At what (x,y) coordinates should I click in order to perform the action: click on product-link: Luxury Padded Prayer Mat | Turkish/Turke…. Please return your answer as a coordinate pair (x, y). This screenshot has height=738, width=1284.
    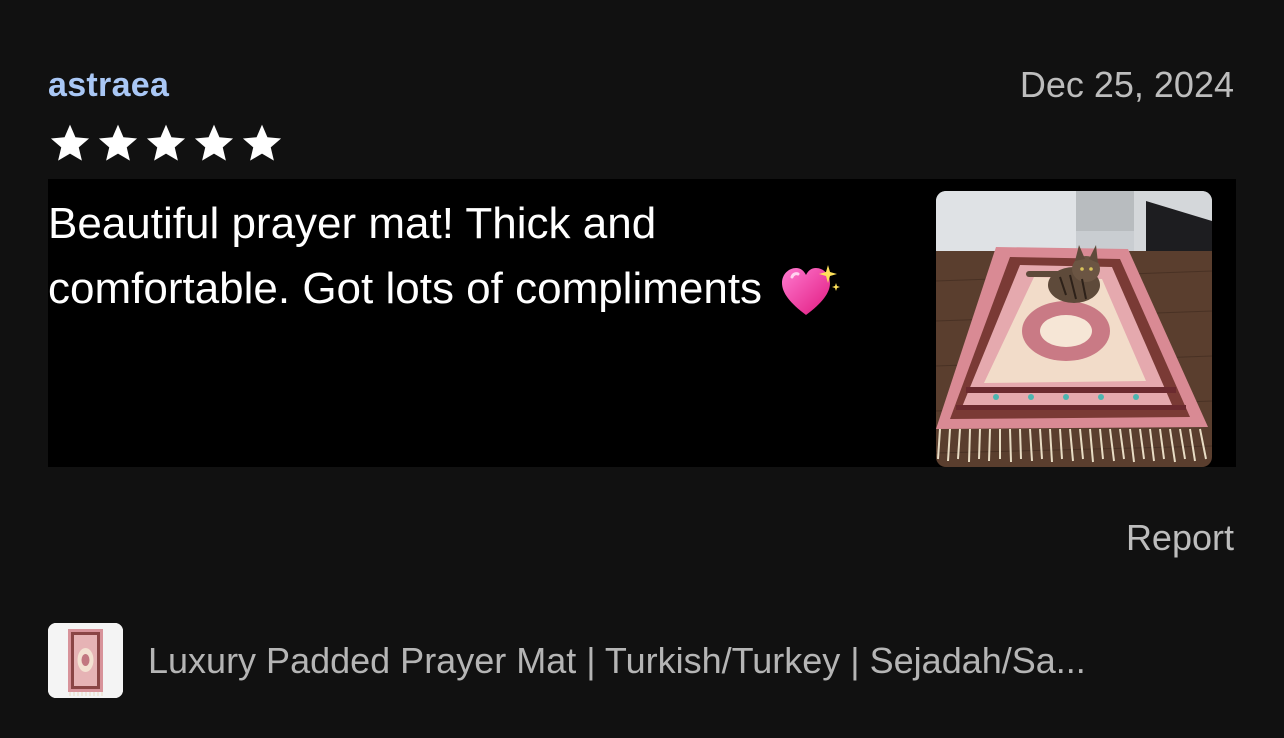
    Looking at the image, I should click on (642, 660).